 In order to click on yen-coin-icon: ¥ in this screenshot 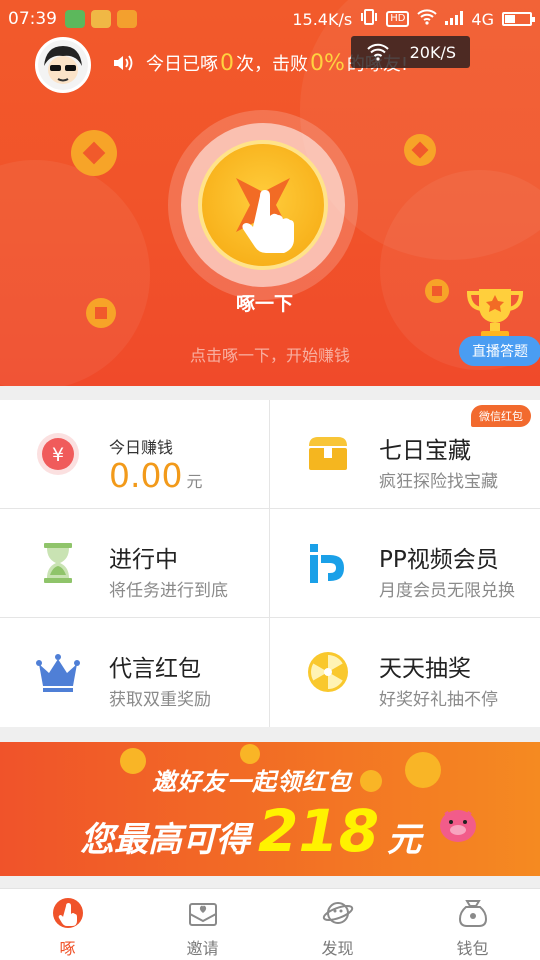, I will do `click(58, 454)`.